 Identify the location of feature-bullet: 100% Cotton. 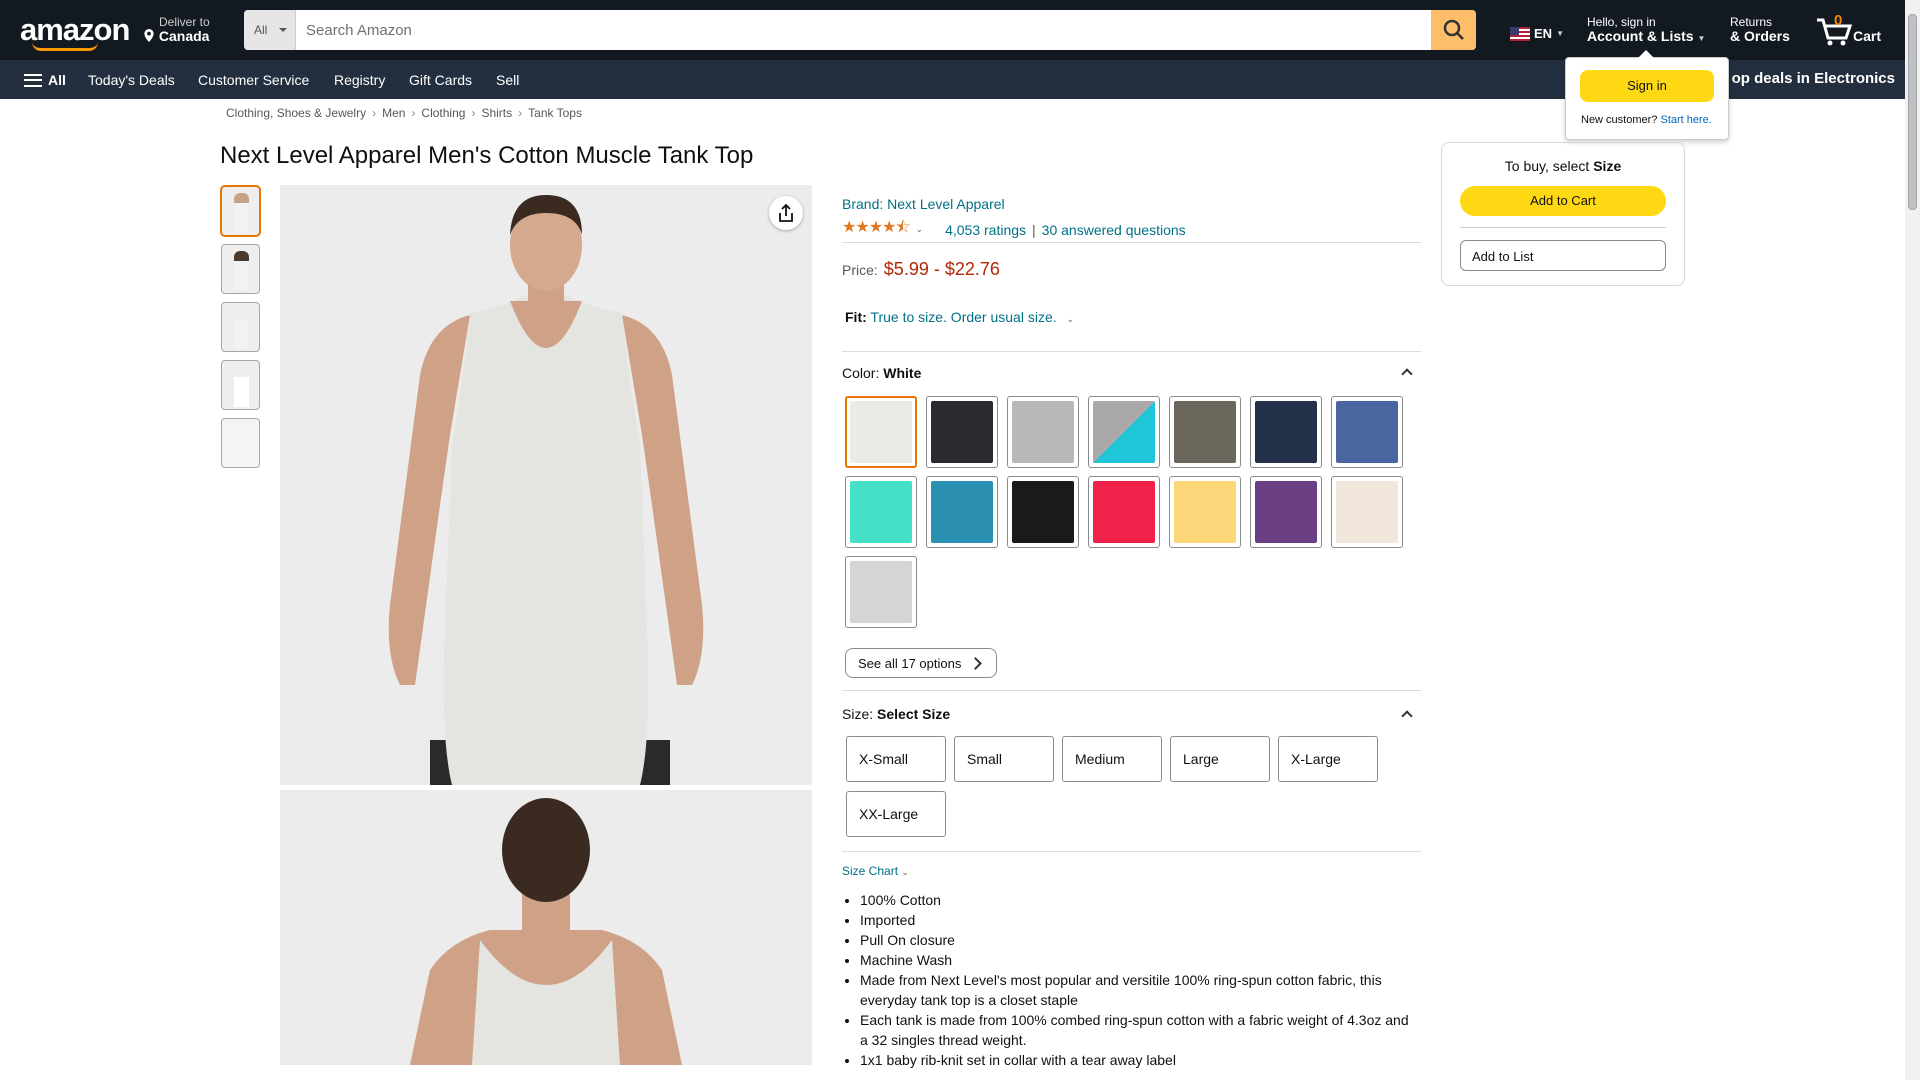
(1140, 900).